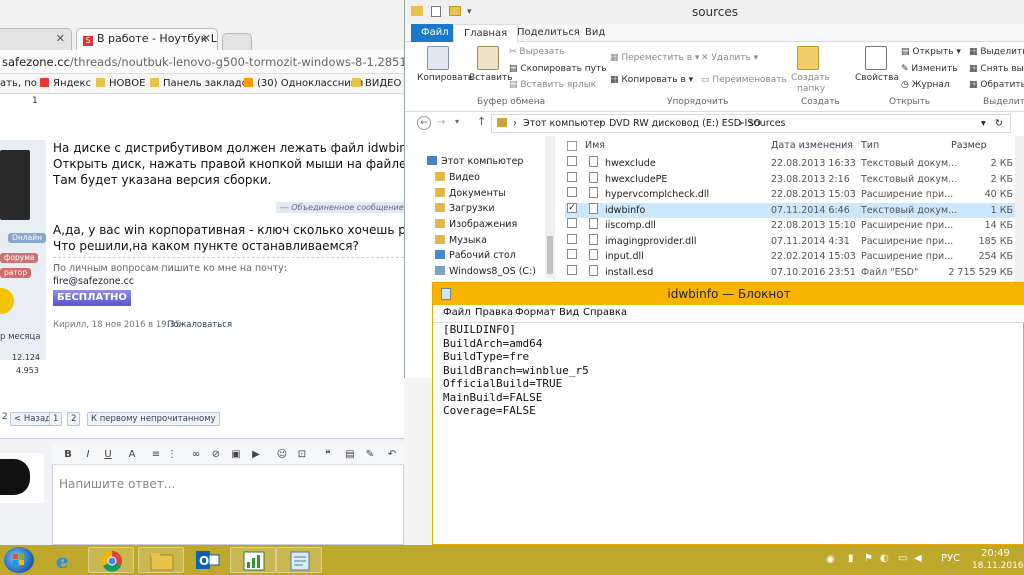 This screenshot has width=1024, height=575. What do you see at coordinates (392, 455) in the screenshot?
I see `undo-button: ↶` at bounding box center [392, 455].